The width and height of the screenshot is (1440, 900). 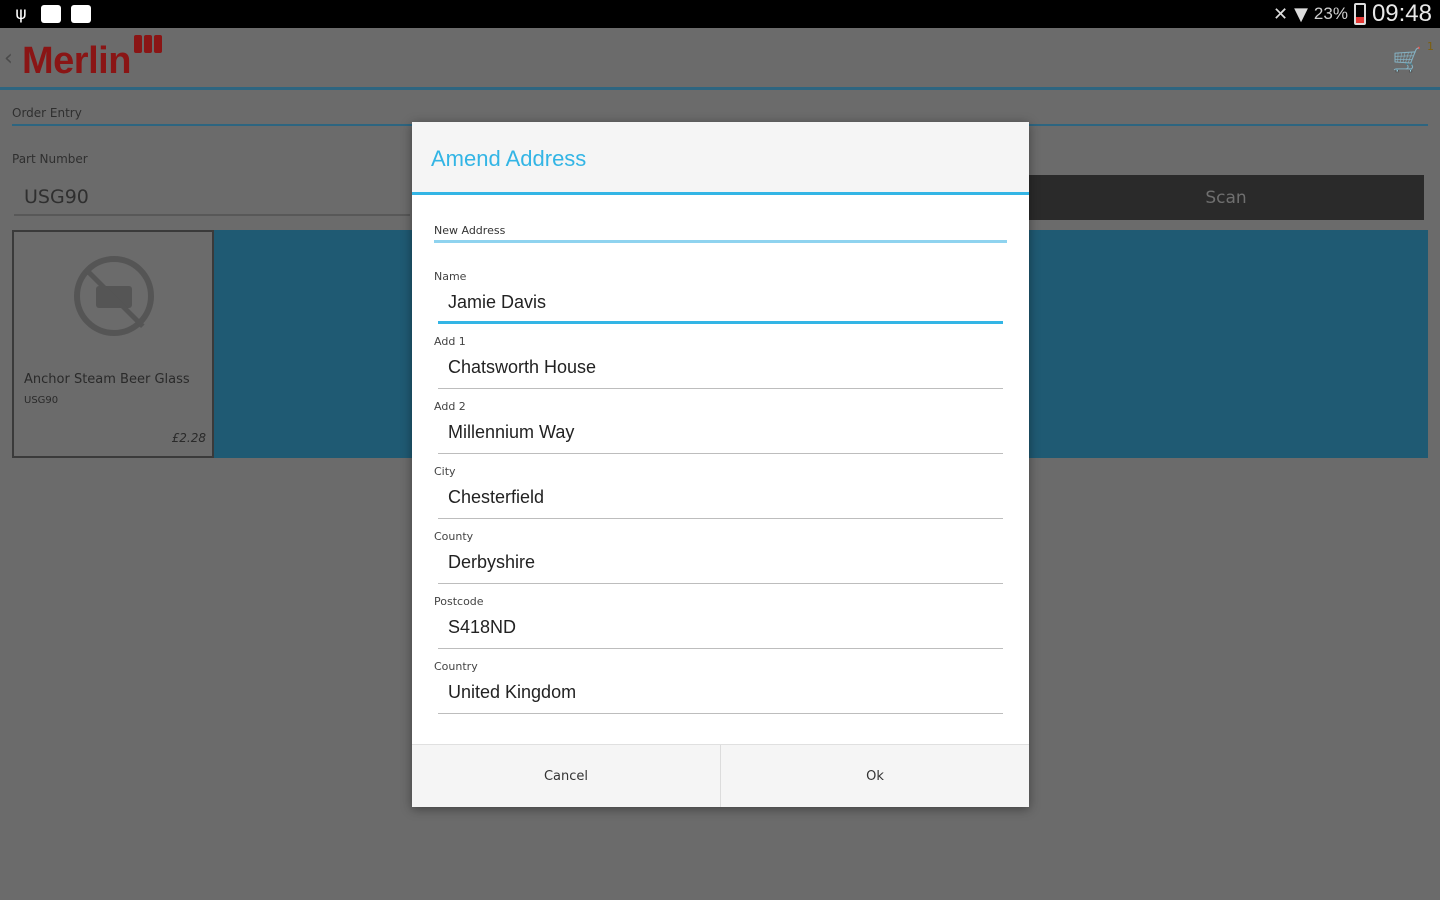 I want to click on postcode-underline, so click(x=720, y=648).